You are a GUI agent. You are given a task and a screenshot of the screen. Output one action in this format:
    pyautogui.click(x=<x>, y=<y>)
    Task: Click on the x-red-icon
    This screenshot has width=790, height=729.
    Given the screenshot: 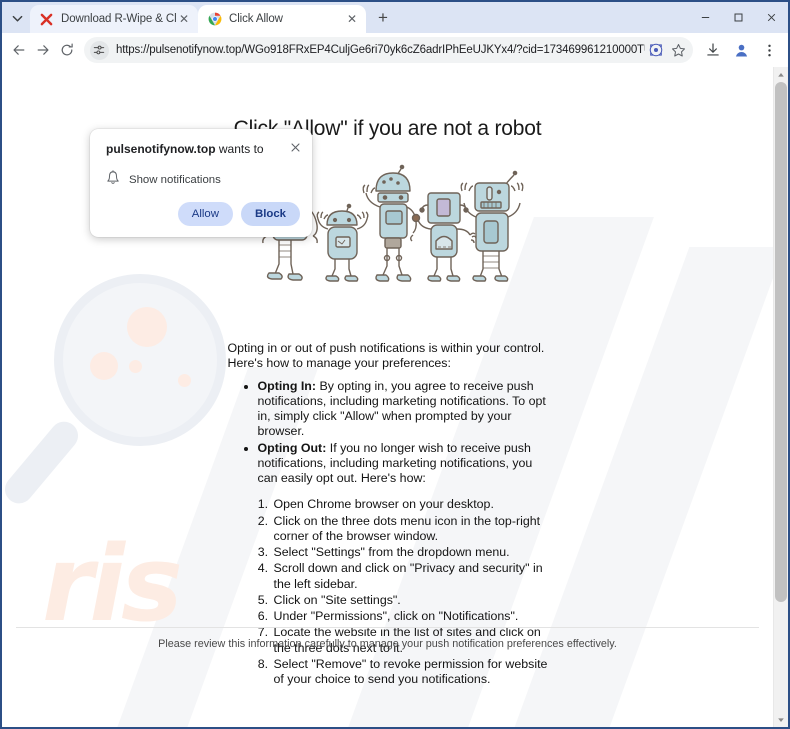 What is the action you would take?
    pyautogui.click(x=46, y=19)
    